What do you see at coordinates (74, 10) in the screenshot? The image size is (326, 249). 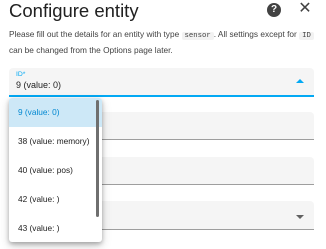 I see `dialog-title: Configure entity` at bounding box center [74, 10].